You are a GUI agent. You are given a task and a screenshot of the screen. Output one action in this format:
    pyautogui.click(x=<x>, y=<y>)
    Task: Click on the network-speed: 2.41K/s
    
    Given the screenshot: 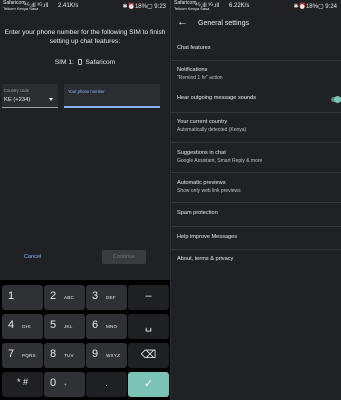 What is the action you would take?
    pyautogui.click(x=68, y=6)
    